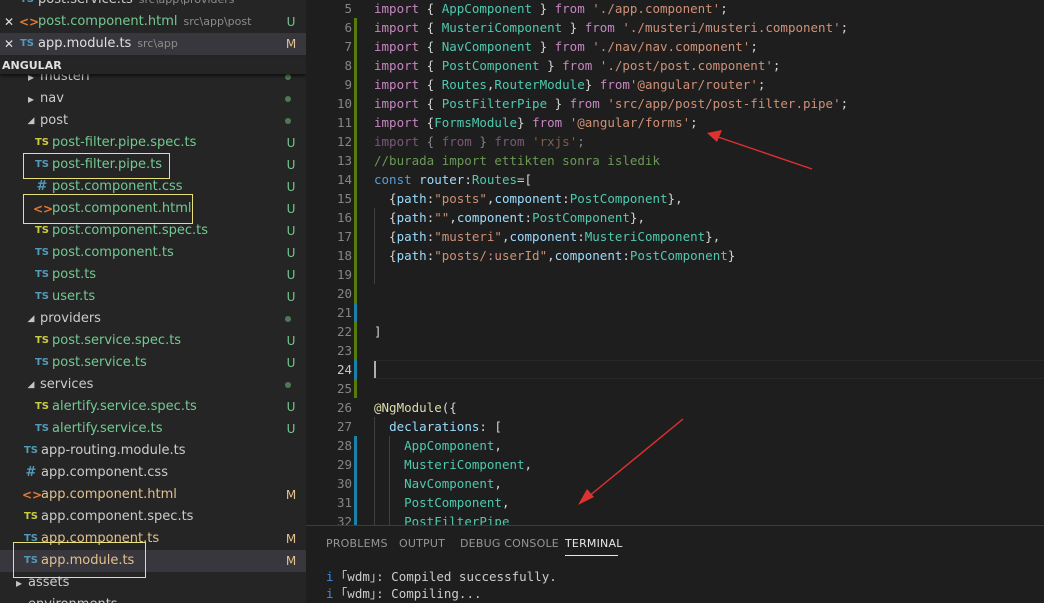 This screenshot has width=1044, height=603. Describe the element at coordinates (153, 165) in the screenshot. I see `tree-file: TS post-filter.pipe.ts U` at that location.